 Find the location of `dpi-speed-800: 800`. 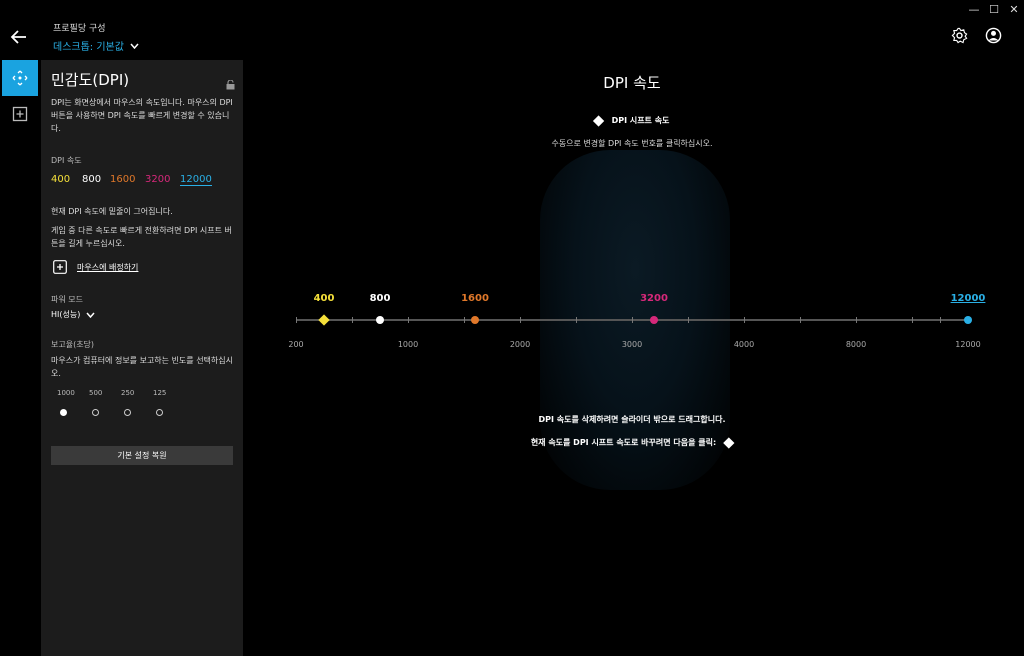

dpi-speed-800: 800 is located at coordinates (91, 179).